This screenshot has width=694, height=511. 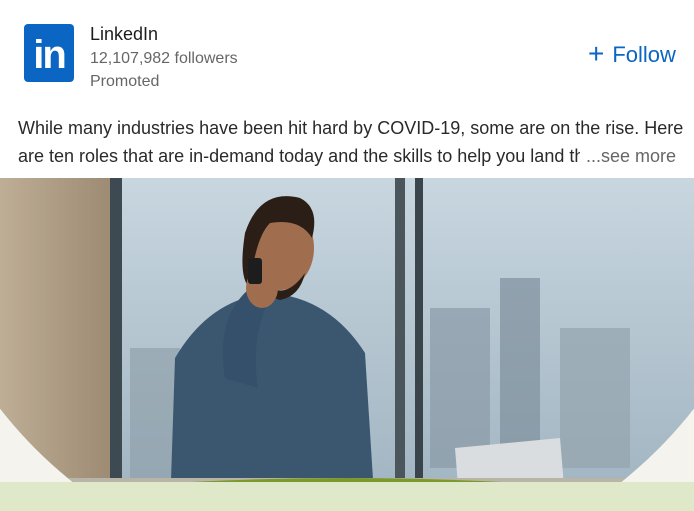 I want to click on bottom-strip, so click(x=347, y=496).